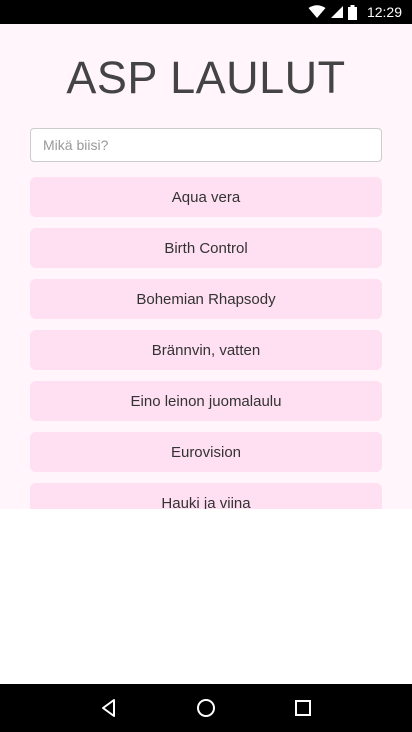 This screenshot has height=732, width=412. Describe the element at coordinates (206, 299) in the screenshot. I see `song-button: Bohemian Rhapsody` at that location.